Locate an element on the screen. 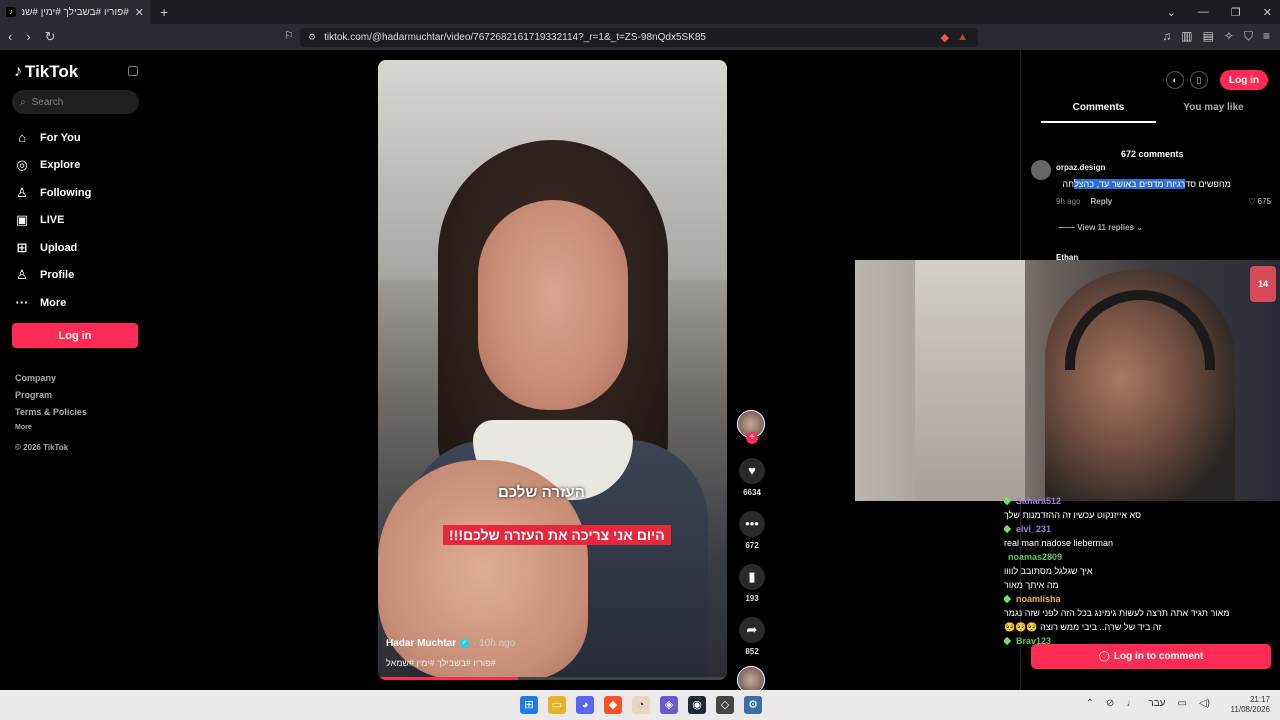 This screenshot has height=720, width=1280. comment-like: ♡ 675 is located at coordinates (1259, 201).